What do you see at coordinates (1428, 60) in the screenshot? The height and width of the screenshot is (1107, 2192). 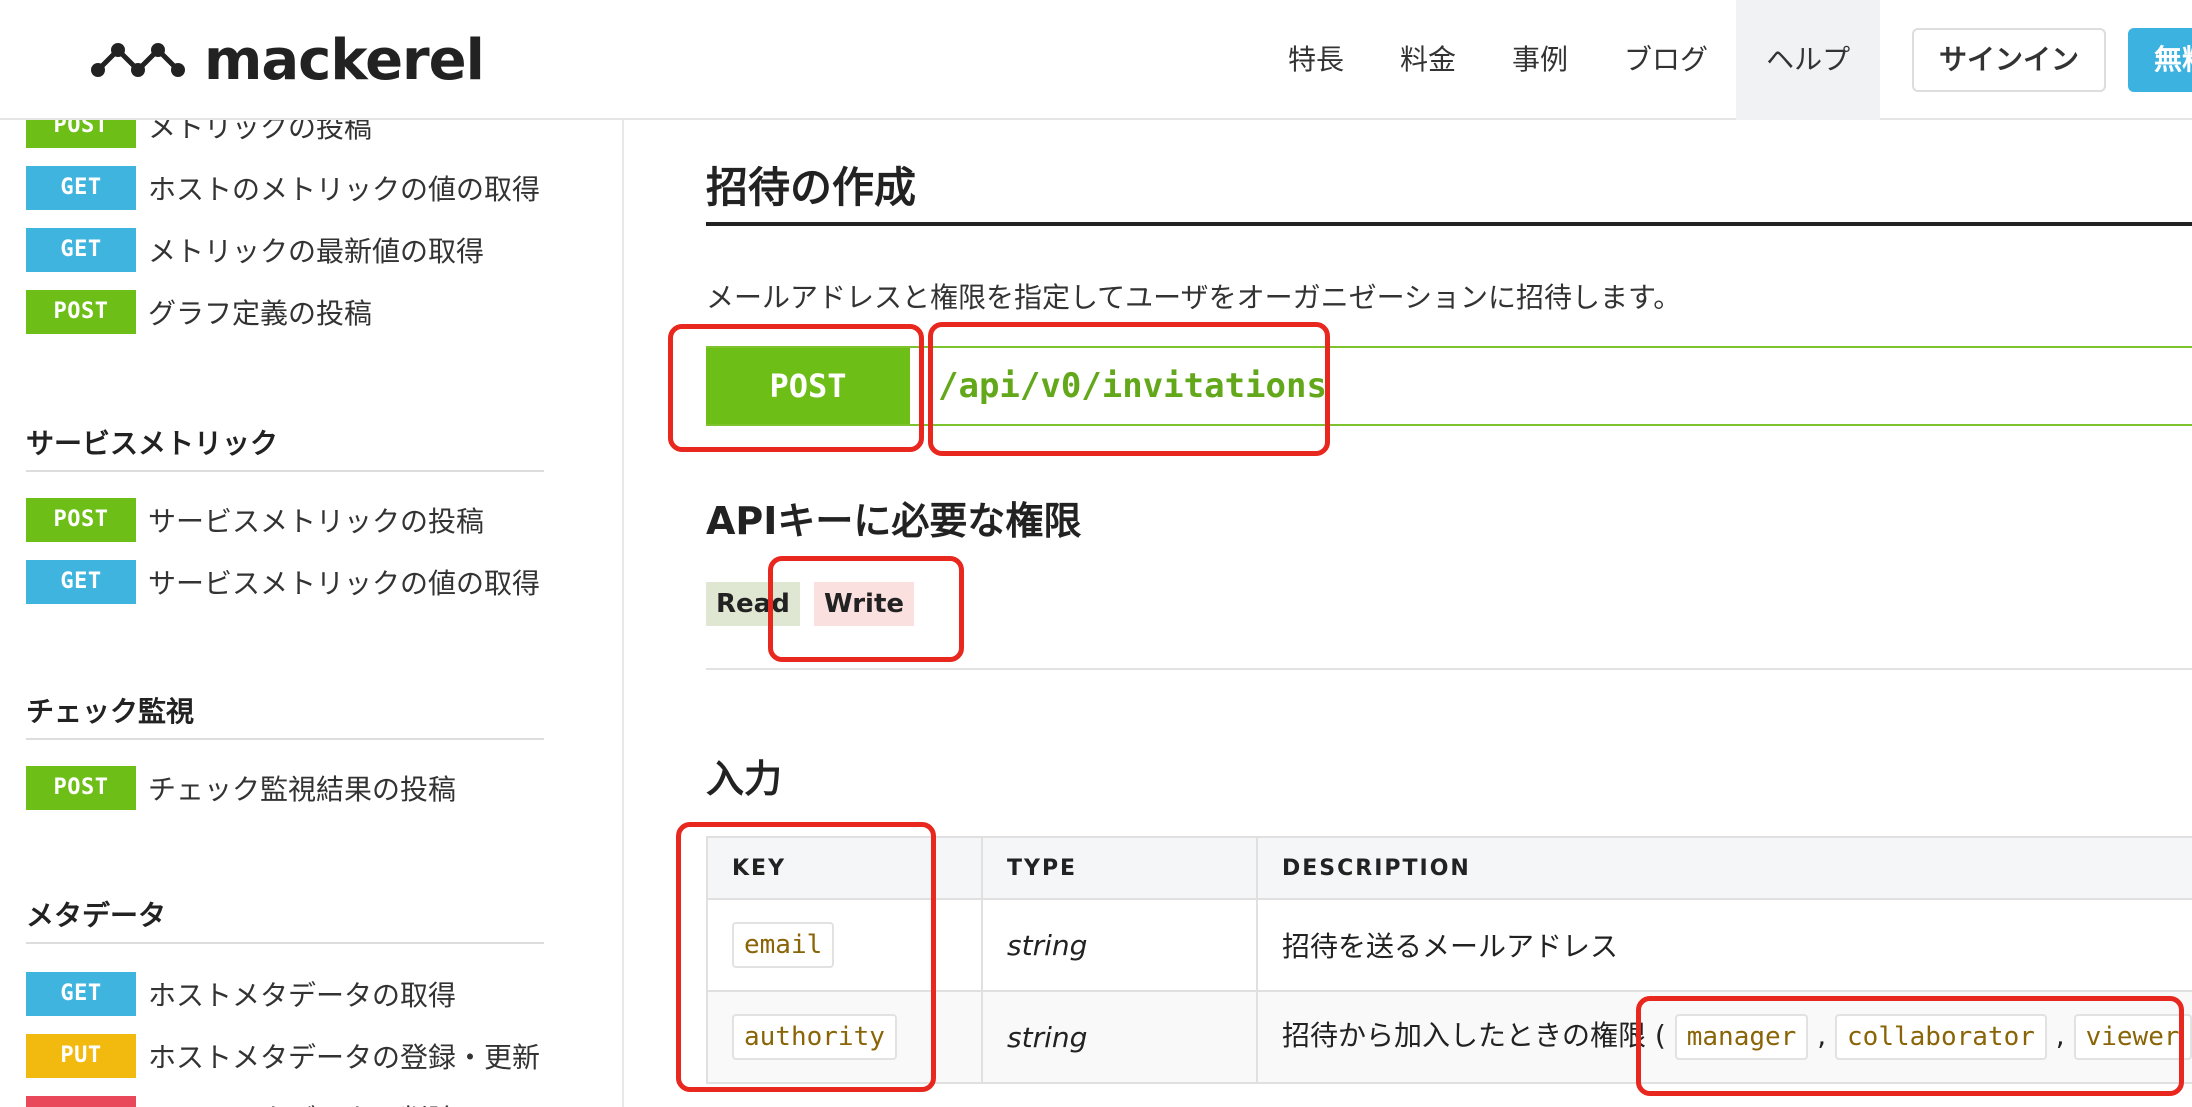 I see `nav-pricing: 料金` at bounding box center [1428, 60].